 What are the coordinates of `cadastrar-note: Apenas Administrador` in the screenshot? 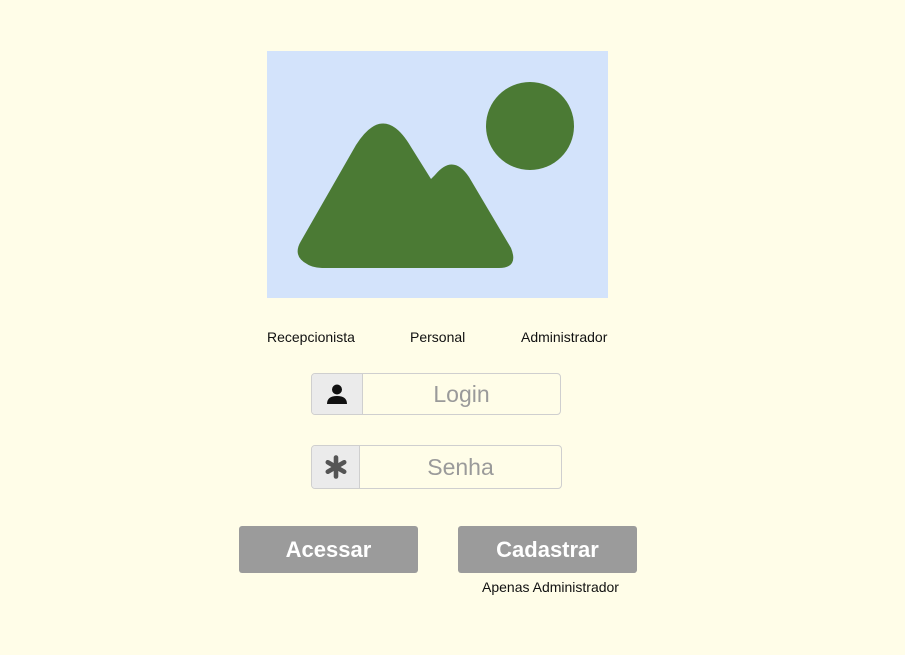 It's located at (550, 587).